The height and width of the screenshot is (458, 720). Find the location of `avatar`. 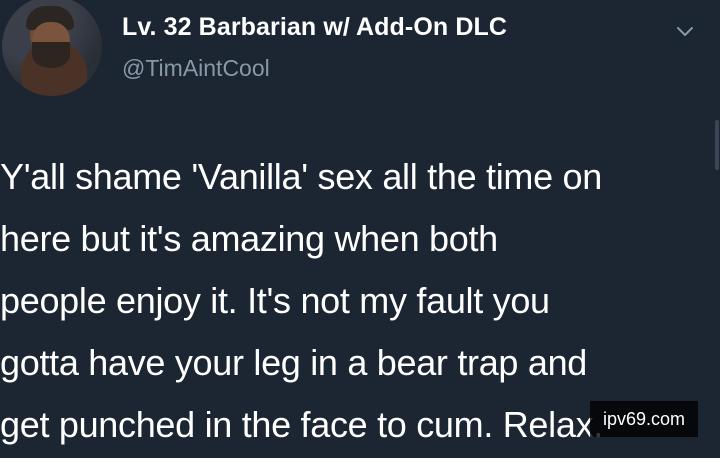

avatar is located at coordinates (52, 48).